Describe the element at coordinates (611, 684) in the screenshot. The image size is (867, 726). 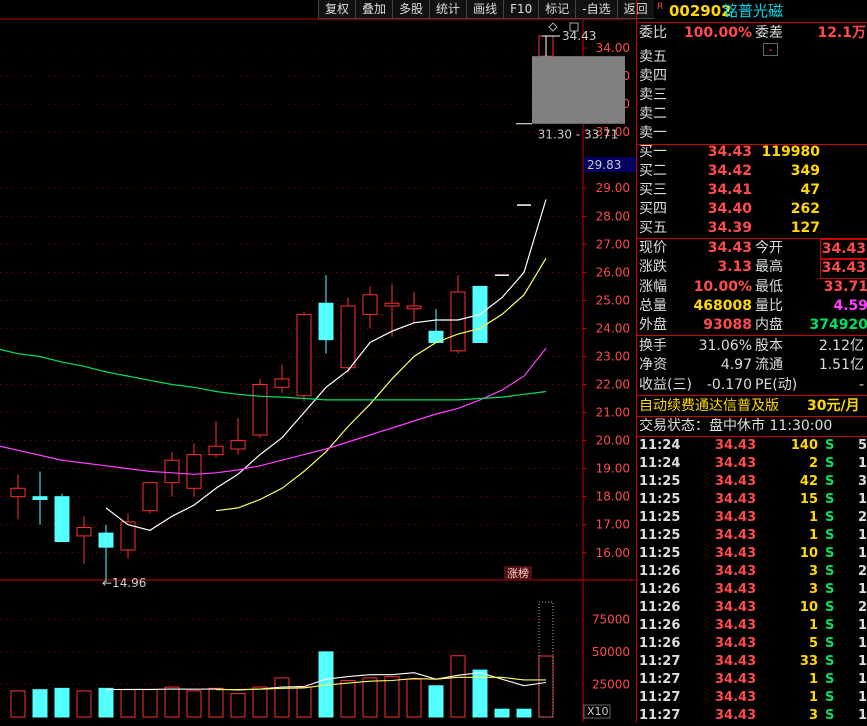
I see `volume-tick-label: 25000` at that location.